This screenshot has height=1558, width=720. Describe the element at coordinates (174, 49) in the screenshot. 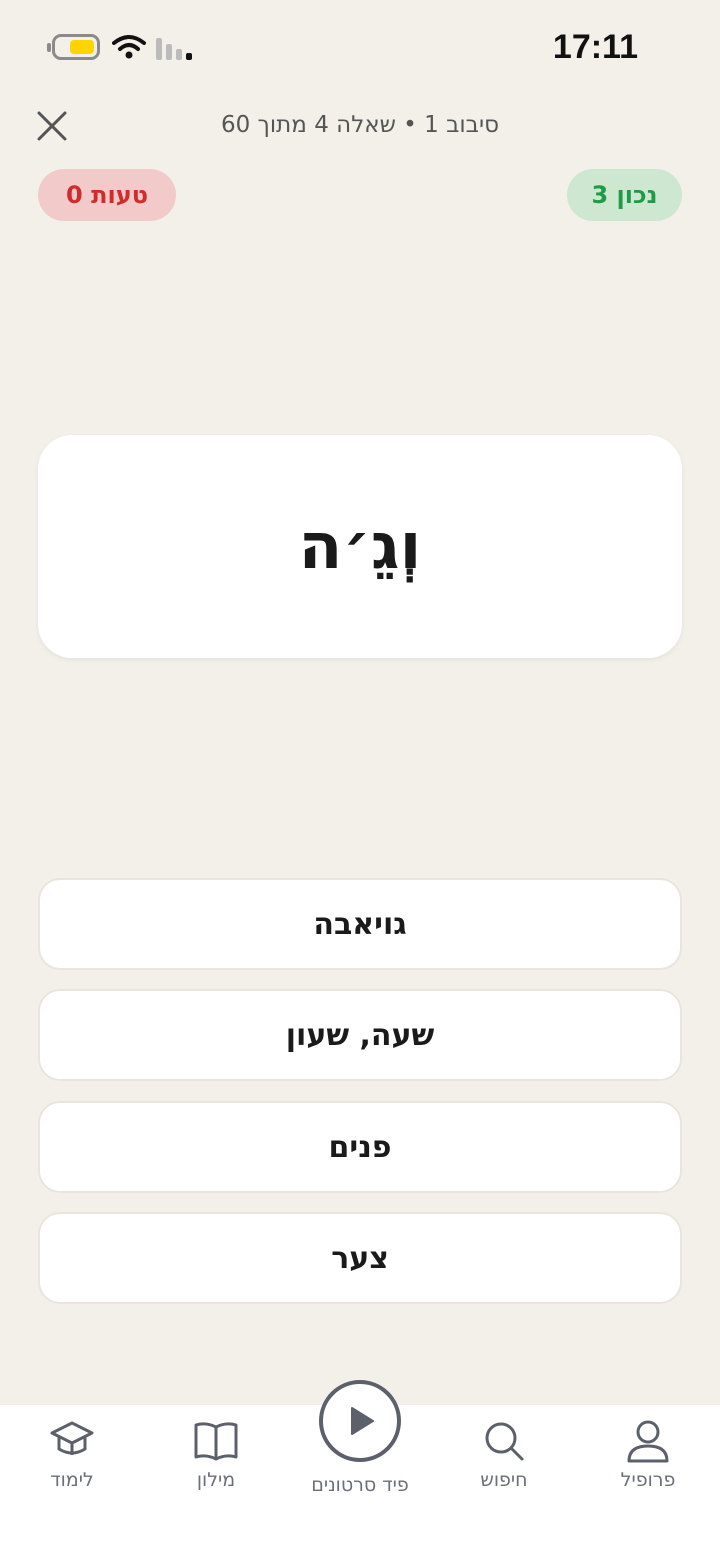

I see `signal-icon` at that location.